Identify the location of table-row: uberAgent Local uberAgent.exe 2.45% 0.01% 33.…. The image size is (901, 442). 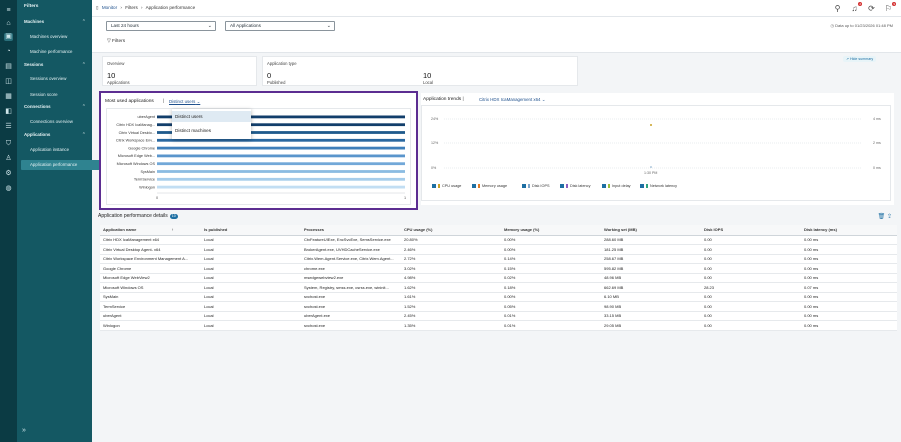
(498, 316).